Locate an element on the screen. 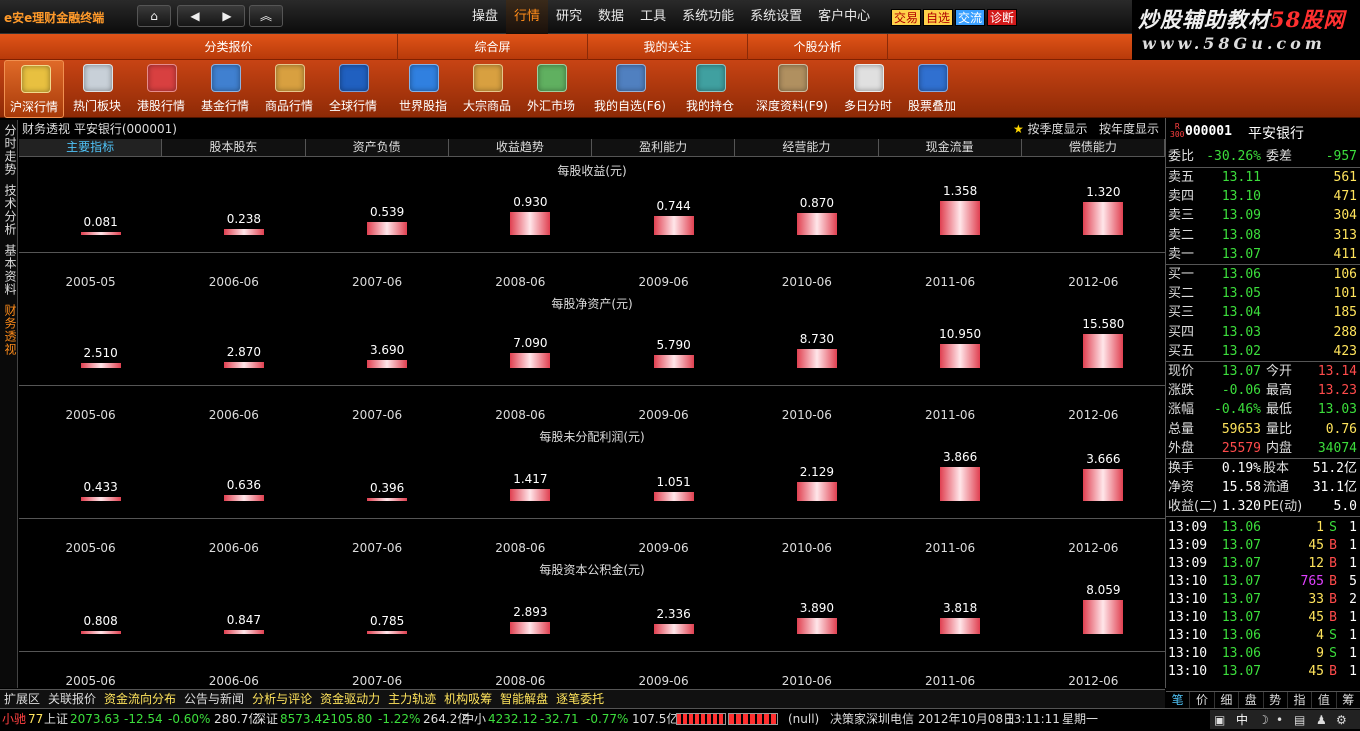 This screenshot has width=1360, height=731. tool-7: 大宗商品 is located at coordinates (487, 89).